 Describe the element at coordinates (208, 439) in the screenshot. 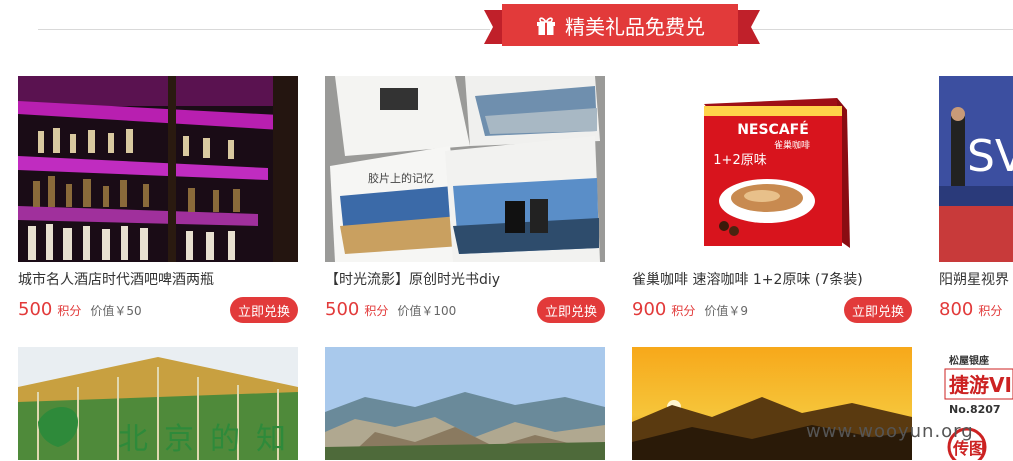

I see `greenhouse-sign-text: 北京的知` at that location.